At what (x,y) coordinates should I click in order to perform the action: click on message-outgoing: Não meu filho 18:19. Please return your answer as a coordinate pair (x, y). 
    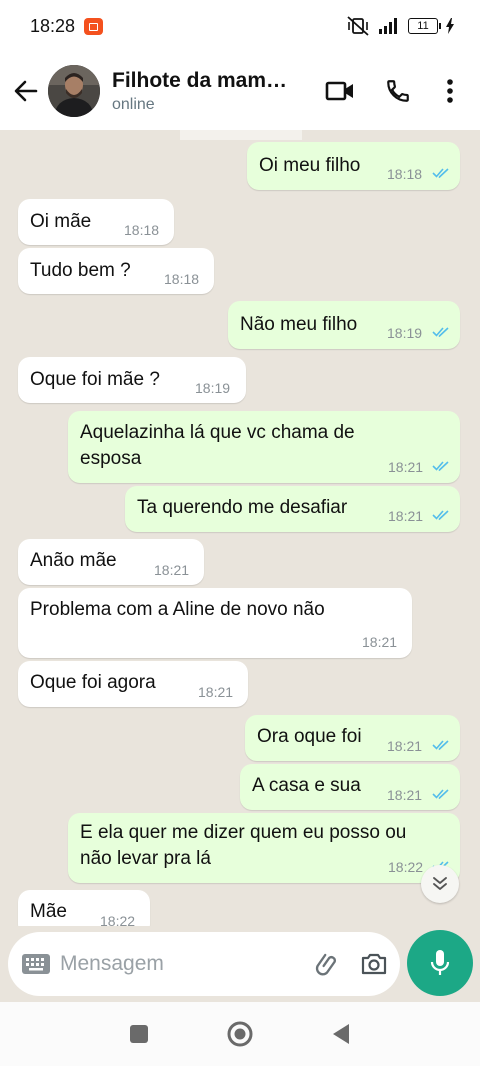
    Looking at the image, I should click on (344, 325).